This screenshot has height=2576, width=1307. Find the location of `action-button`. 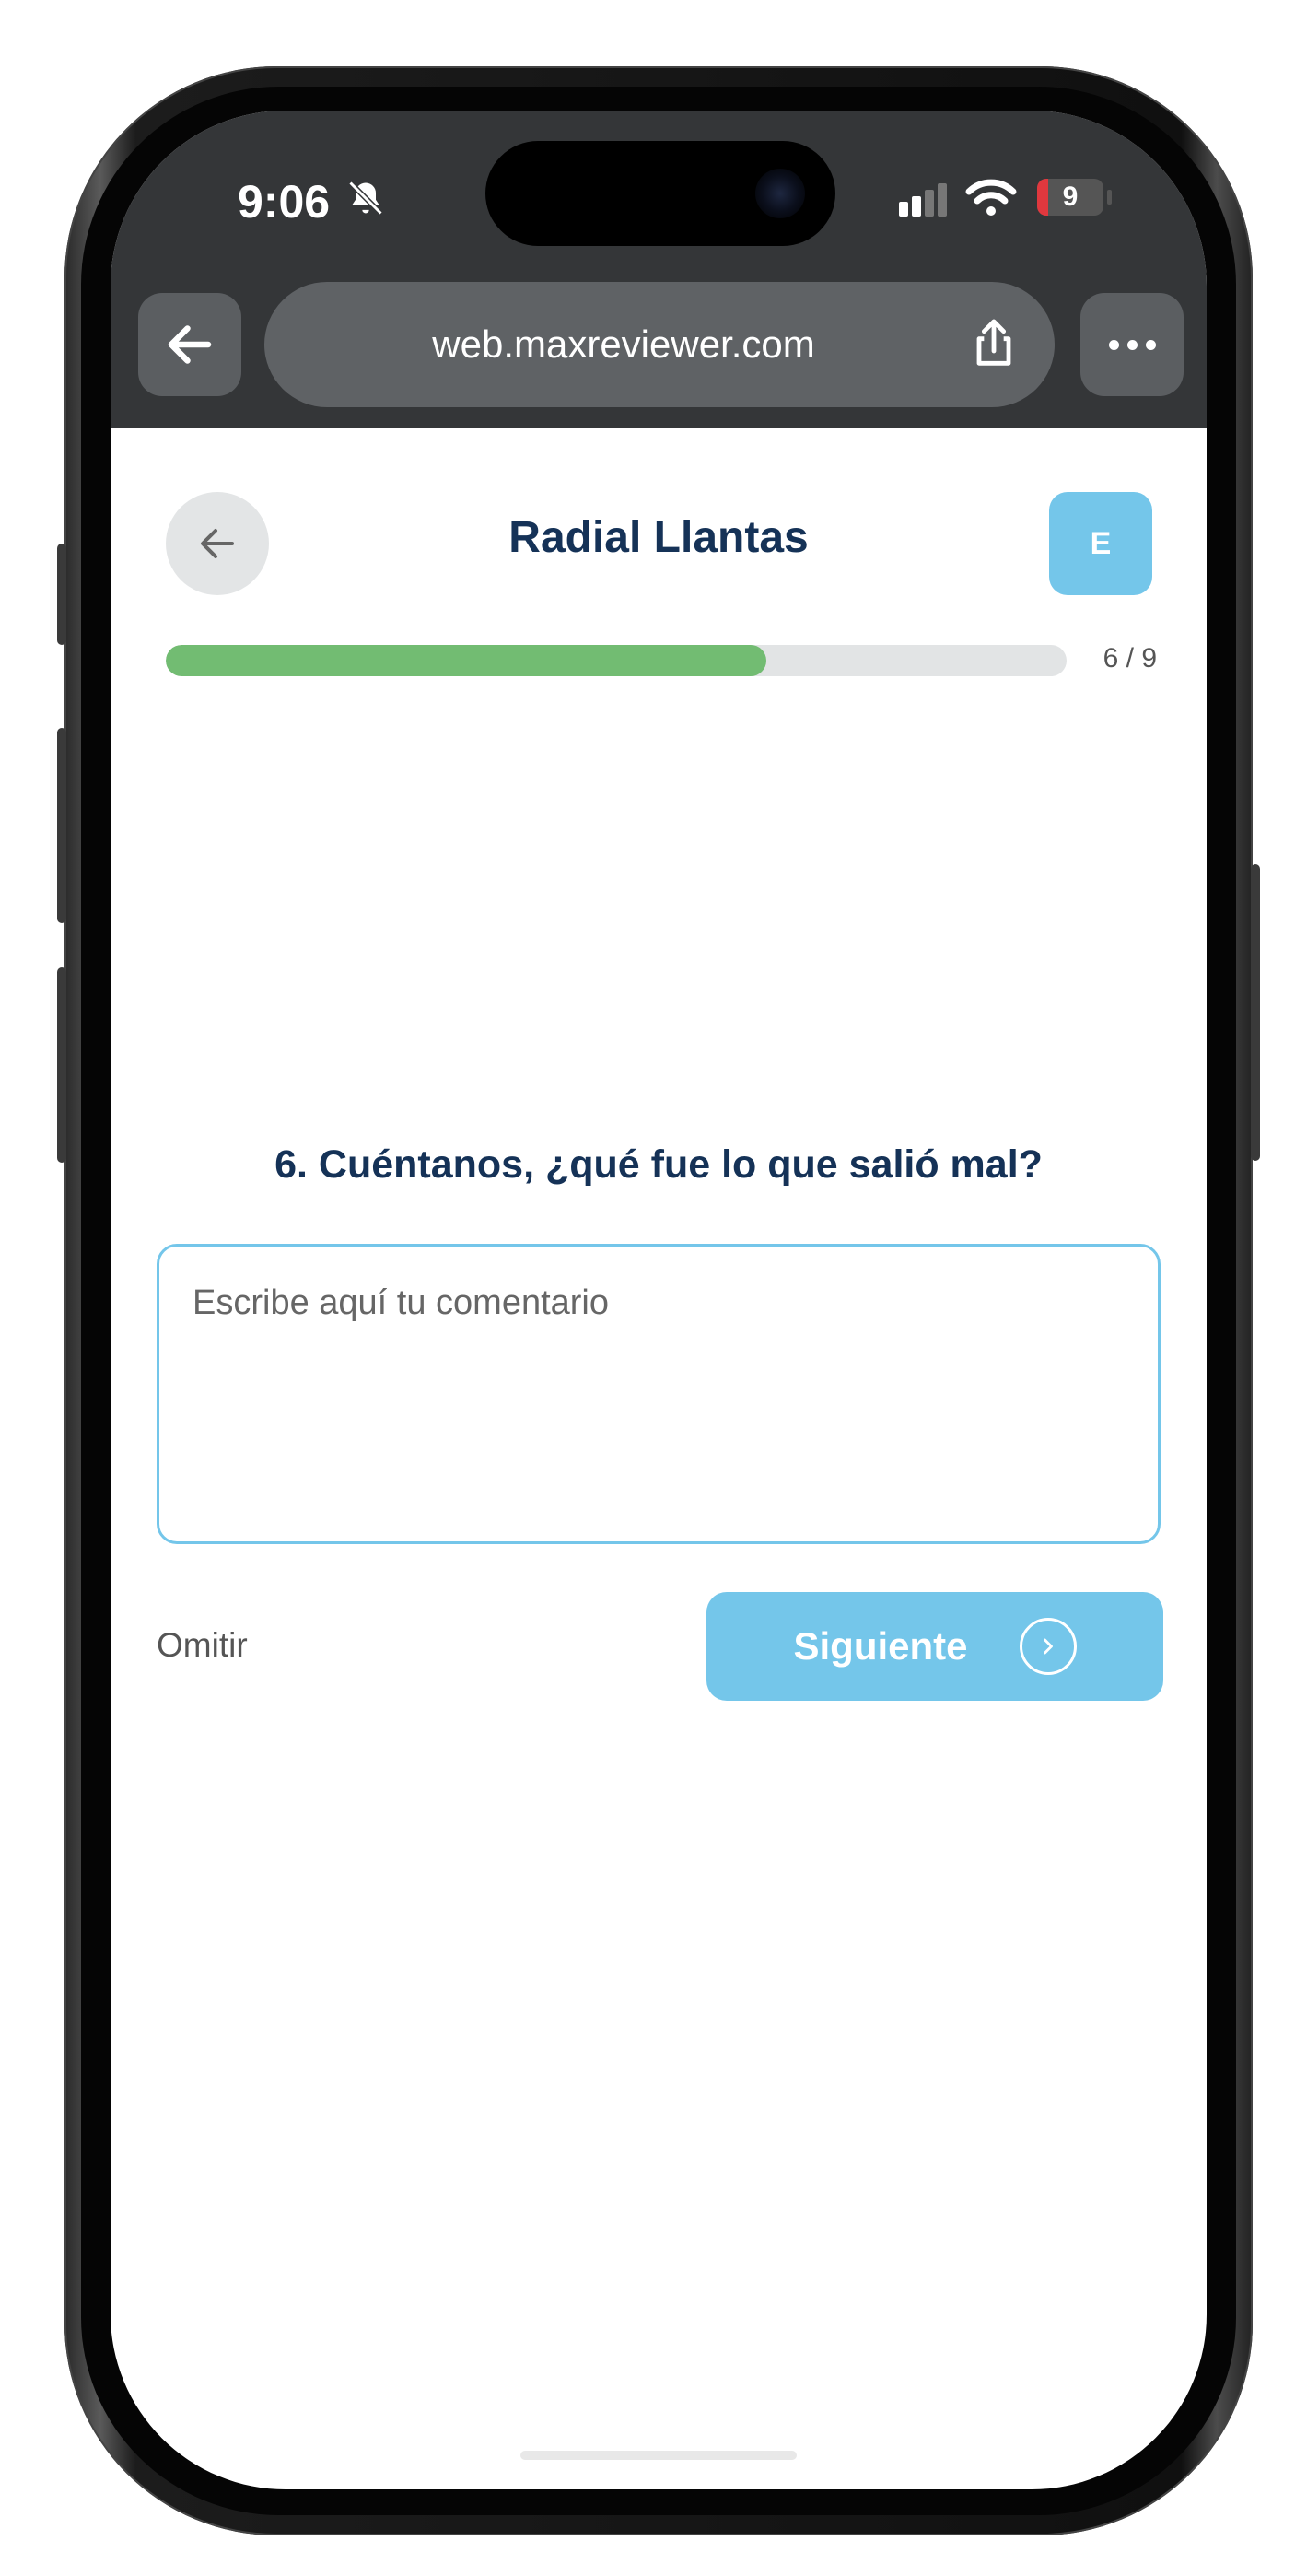

action-button is located at coordinates (61, 594).